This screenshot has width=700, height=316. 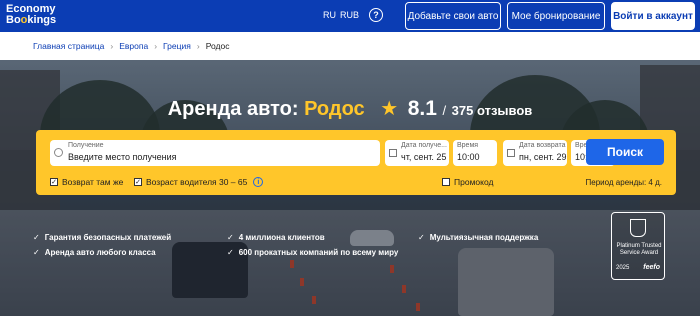 I want to click on feature-label: Гарантия безопасных платежей, so click(x=108, y=237).